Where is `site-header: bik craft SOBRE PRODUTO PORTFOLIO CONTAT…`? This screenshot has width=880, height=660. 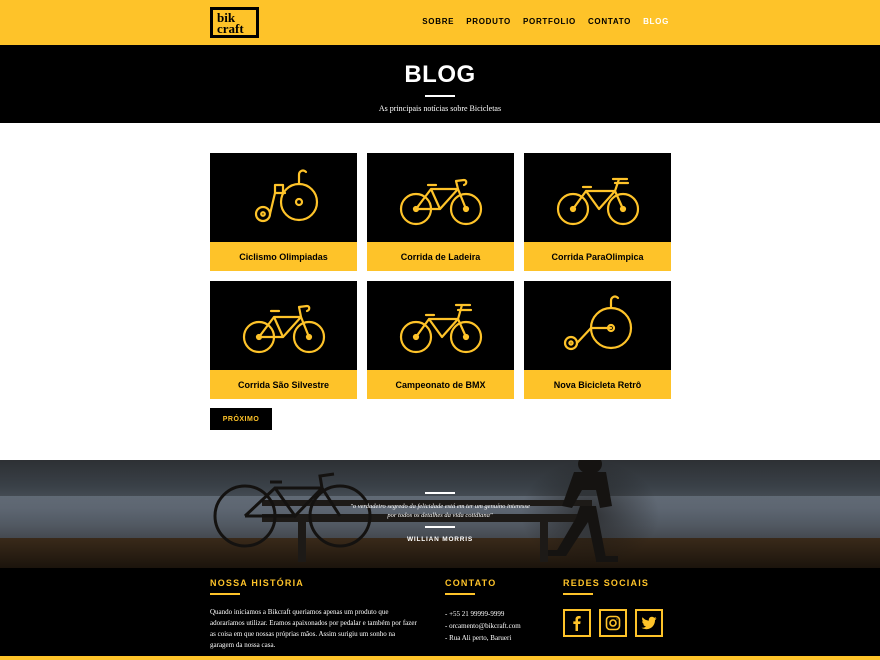
site-header: bik craft SOBRE PRODUTO PORTFOLIO CONTAT… is located at coordinates (440, 22).